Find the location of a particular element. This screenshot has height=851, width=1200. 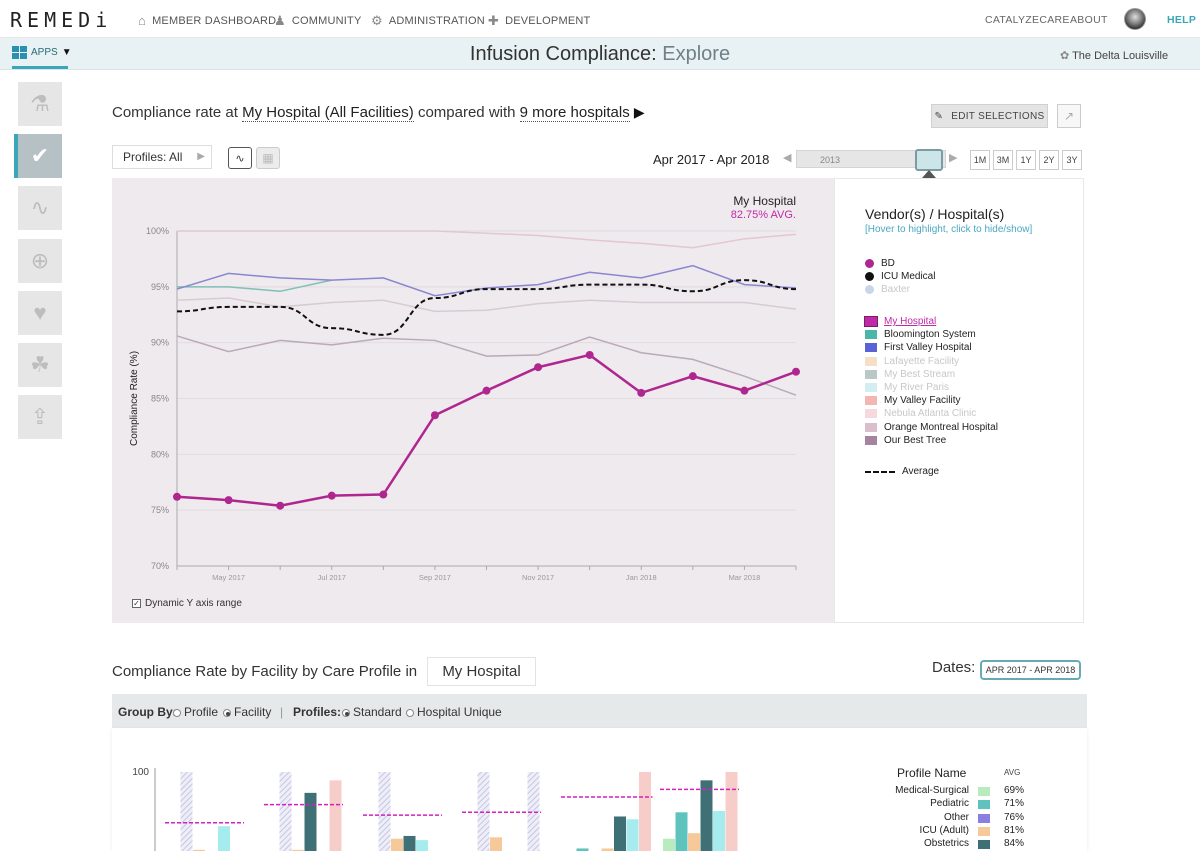

share-icon: ↗ is located at coordinates (1069, 116).